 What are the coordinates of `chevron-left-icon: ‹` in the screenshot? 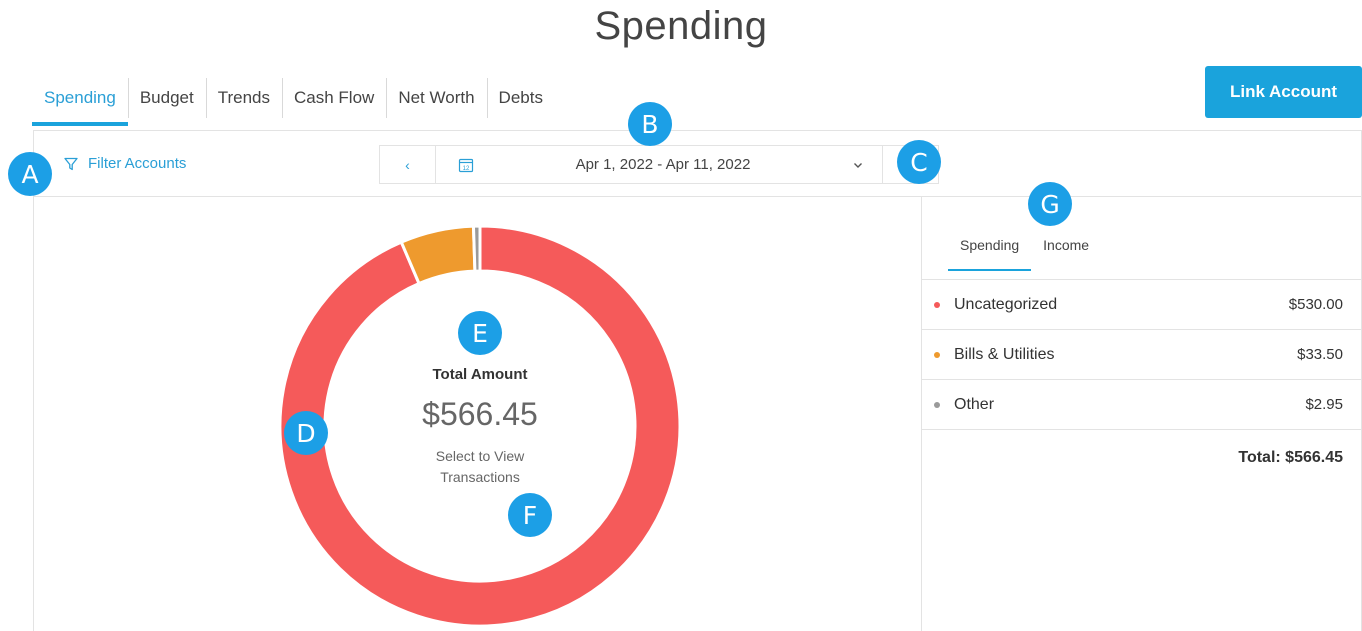 It's located at (407, 164).